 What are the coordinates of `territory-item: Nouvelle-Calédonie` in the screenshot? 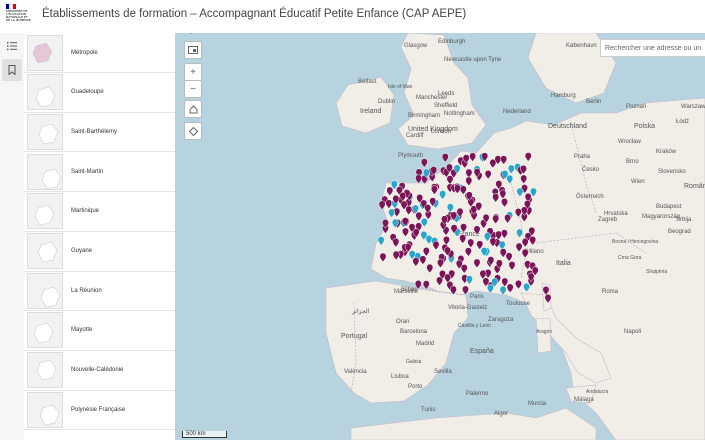 It's located at (99, 371).